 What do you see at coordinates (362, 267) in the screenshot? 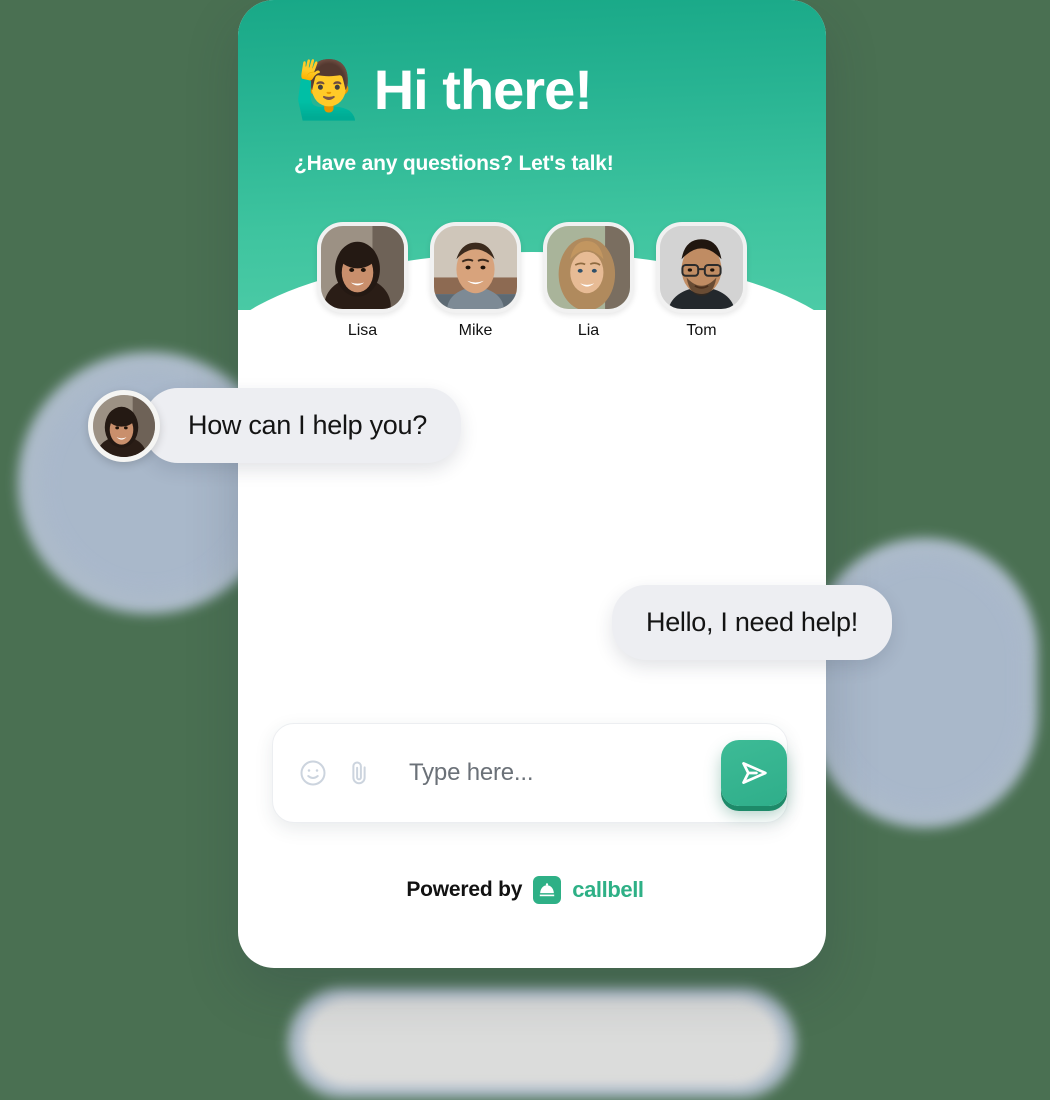
I see `agent-avatar-lisa` at bounding box center [362, 267].